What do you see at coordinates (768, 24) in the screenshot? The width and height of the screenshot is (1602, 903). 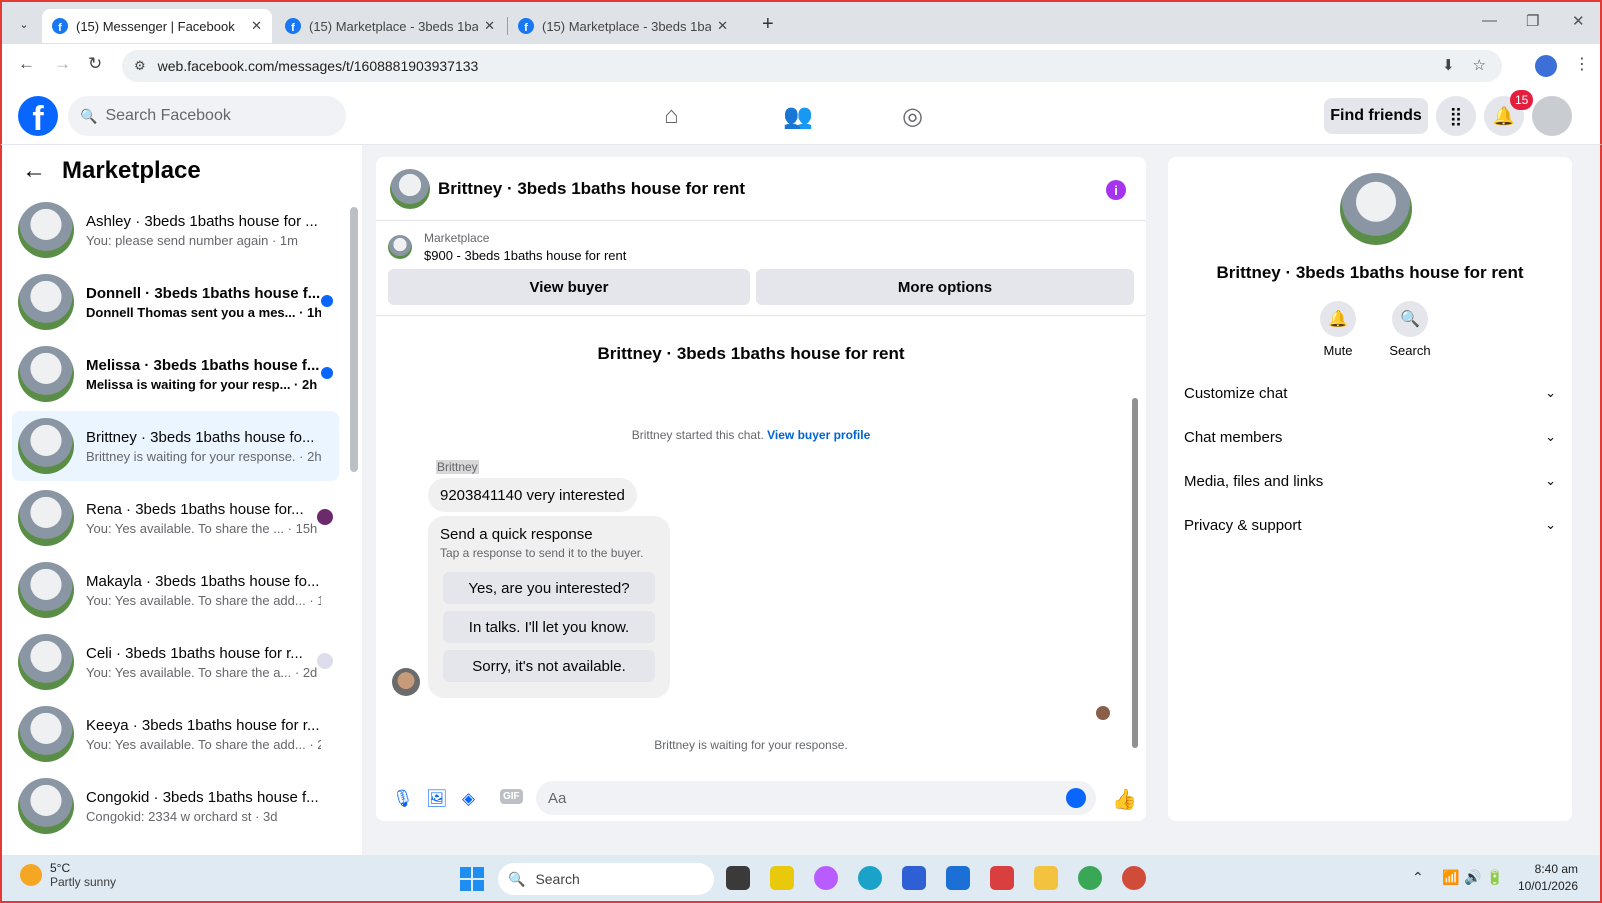 I see `new-tab-icon: +` at bounding box center [768, 24].